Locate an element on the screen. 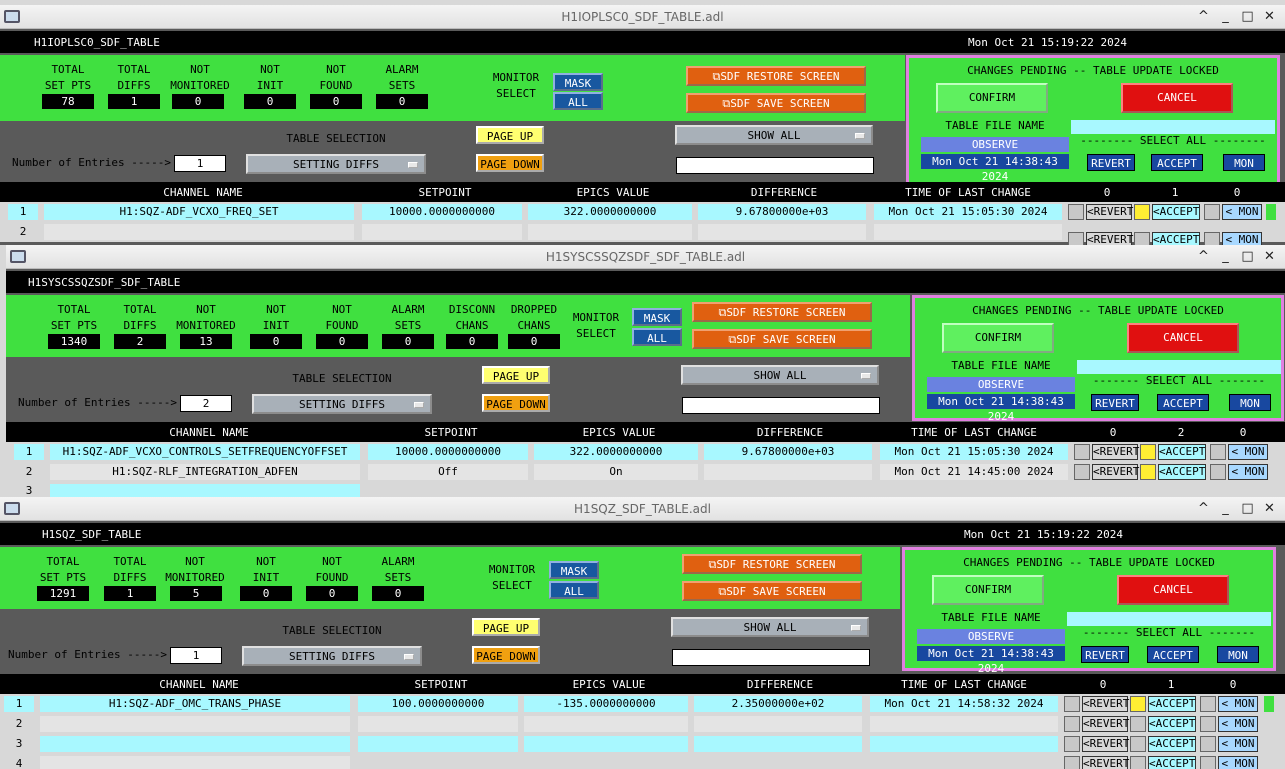  title-bar: H1SQZ_SDF_TABLE.adl ^ _ □ ✕ is located at coordinates (642, 509).